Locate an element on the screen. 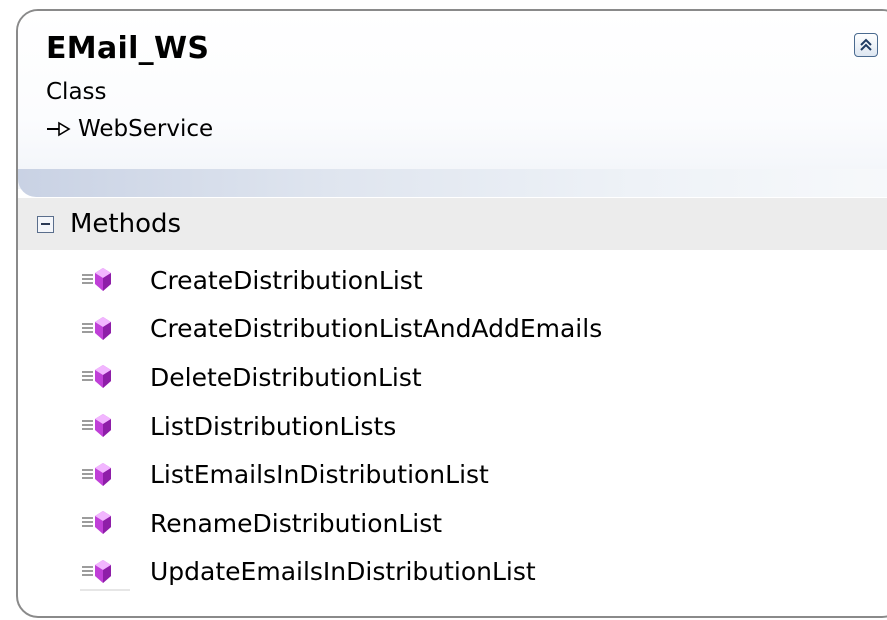  double-chevron-up-icon is located at coordinates (866, 44).